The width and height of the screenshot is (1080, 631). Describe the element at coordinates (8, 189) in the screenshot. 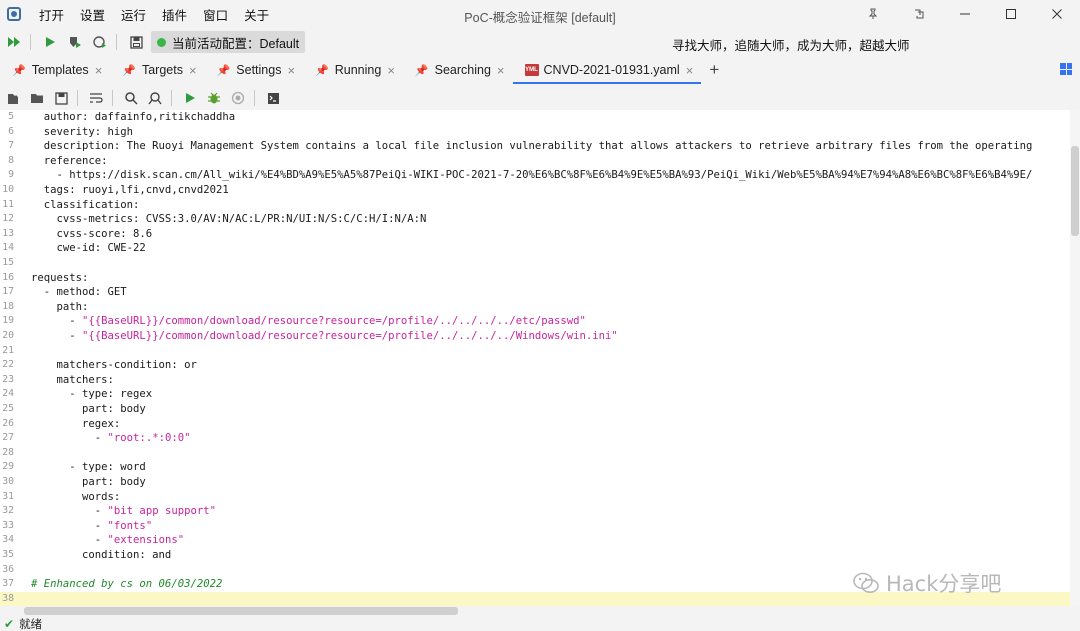

I see `line-number: 10` at that location.